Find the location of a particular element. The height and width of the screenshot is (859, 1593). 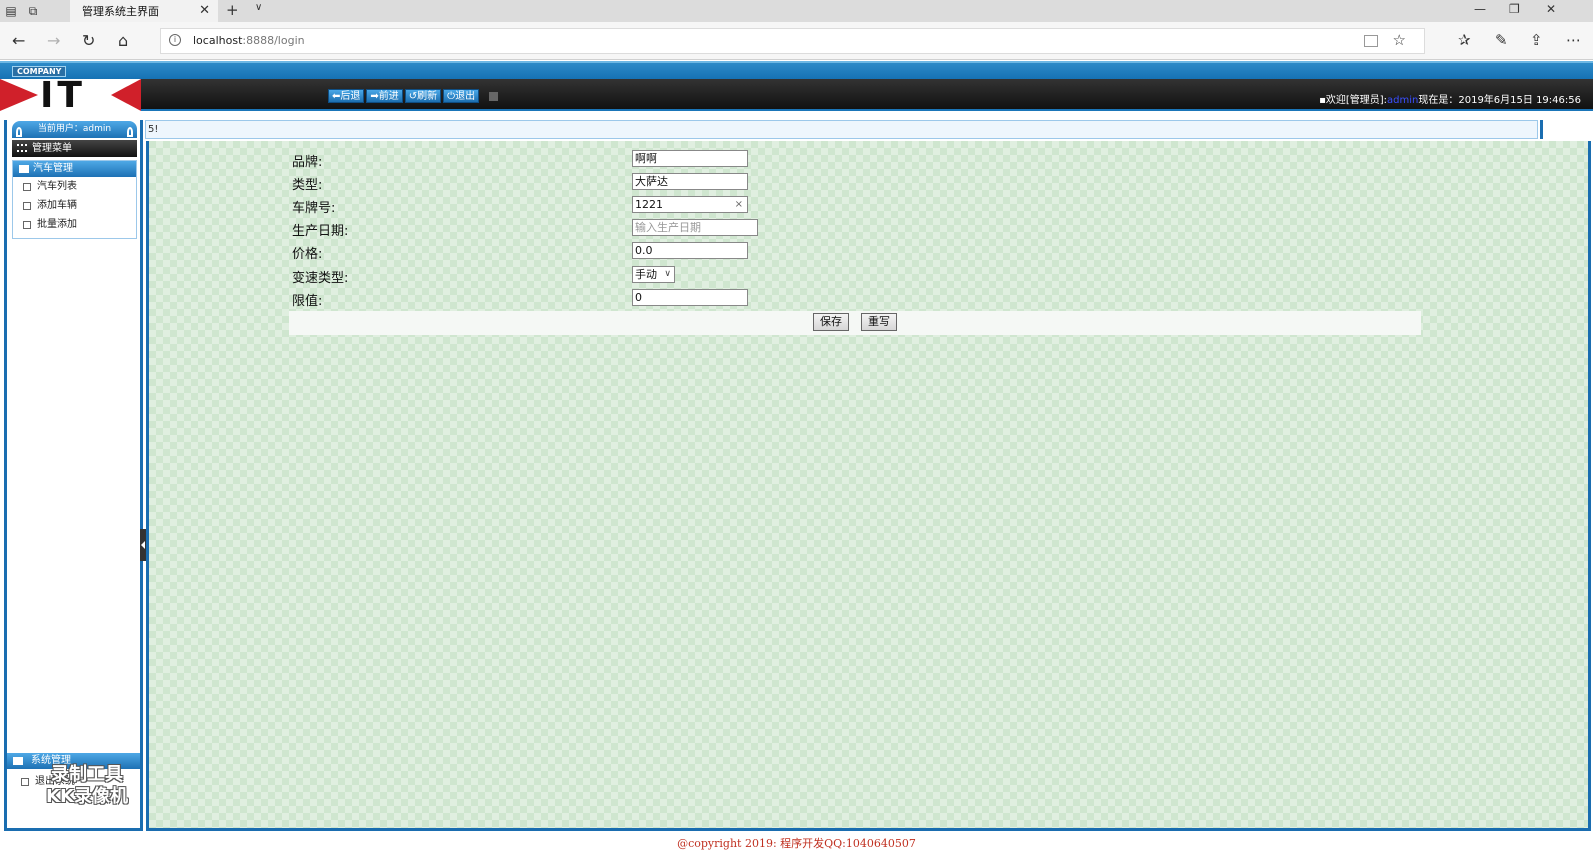

sidebar-item-car-list: 汽车列表 is located at coordinates (74, 186).